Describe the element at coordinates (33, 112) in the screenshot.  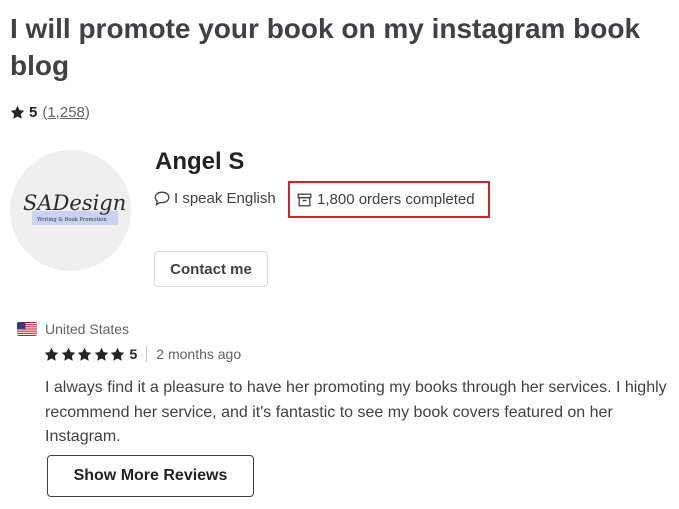
I see `rating-score: 5` at that location.